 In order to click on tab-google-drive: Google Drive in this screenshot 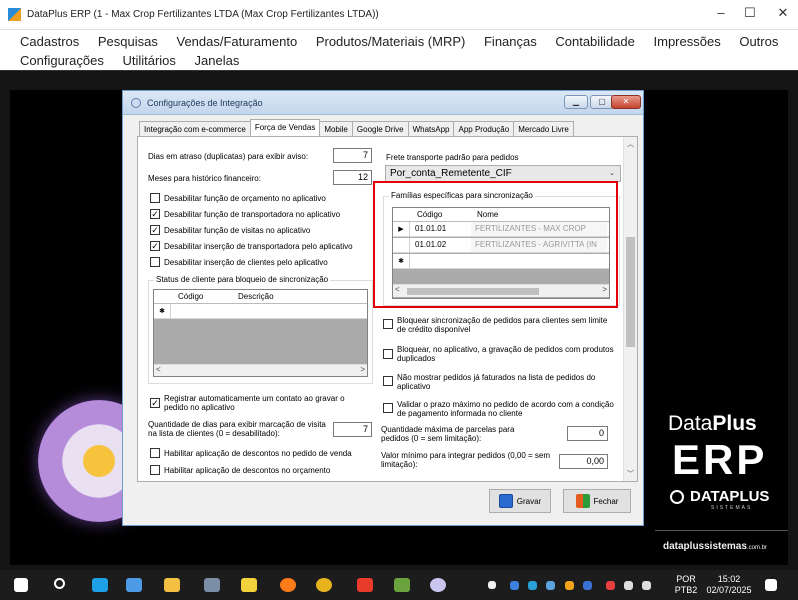, I will do `click(380, 128)`.